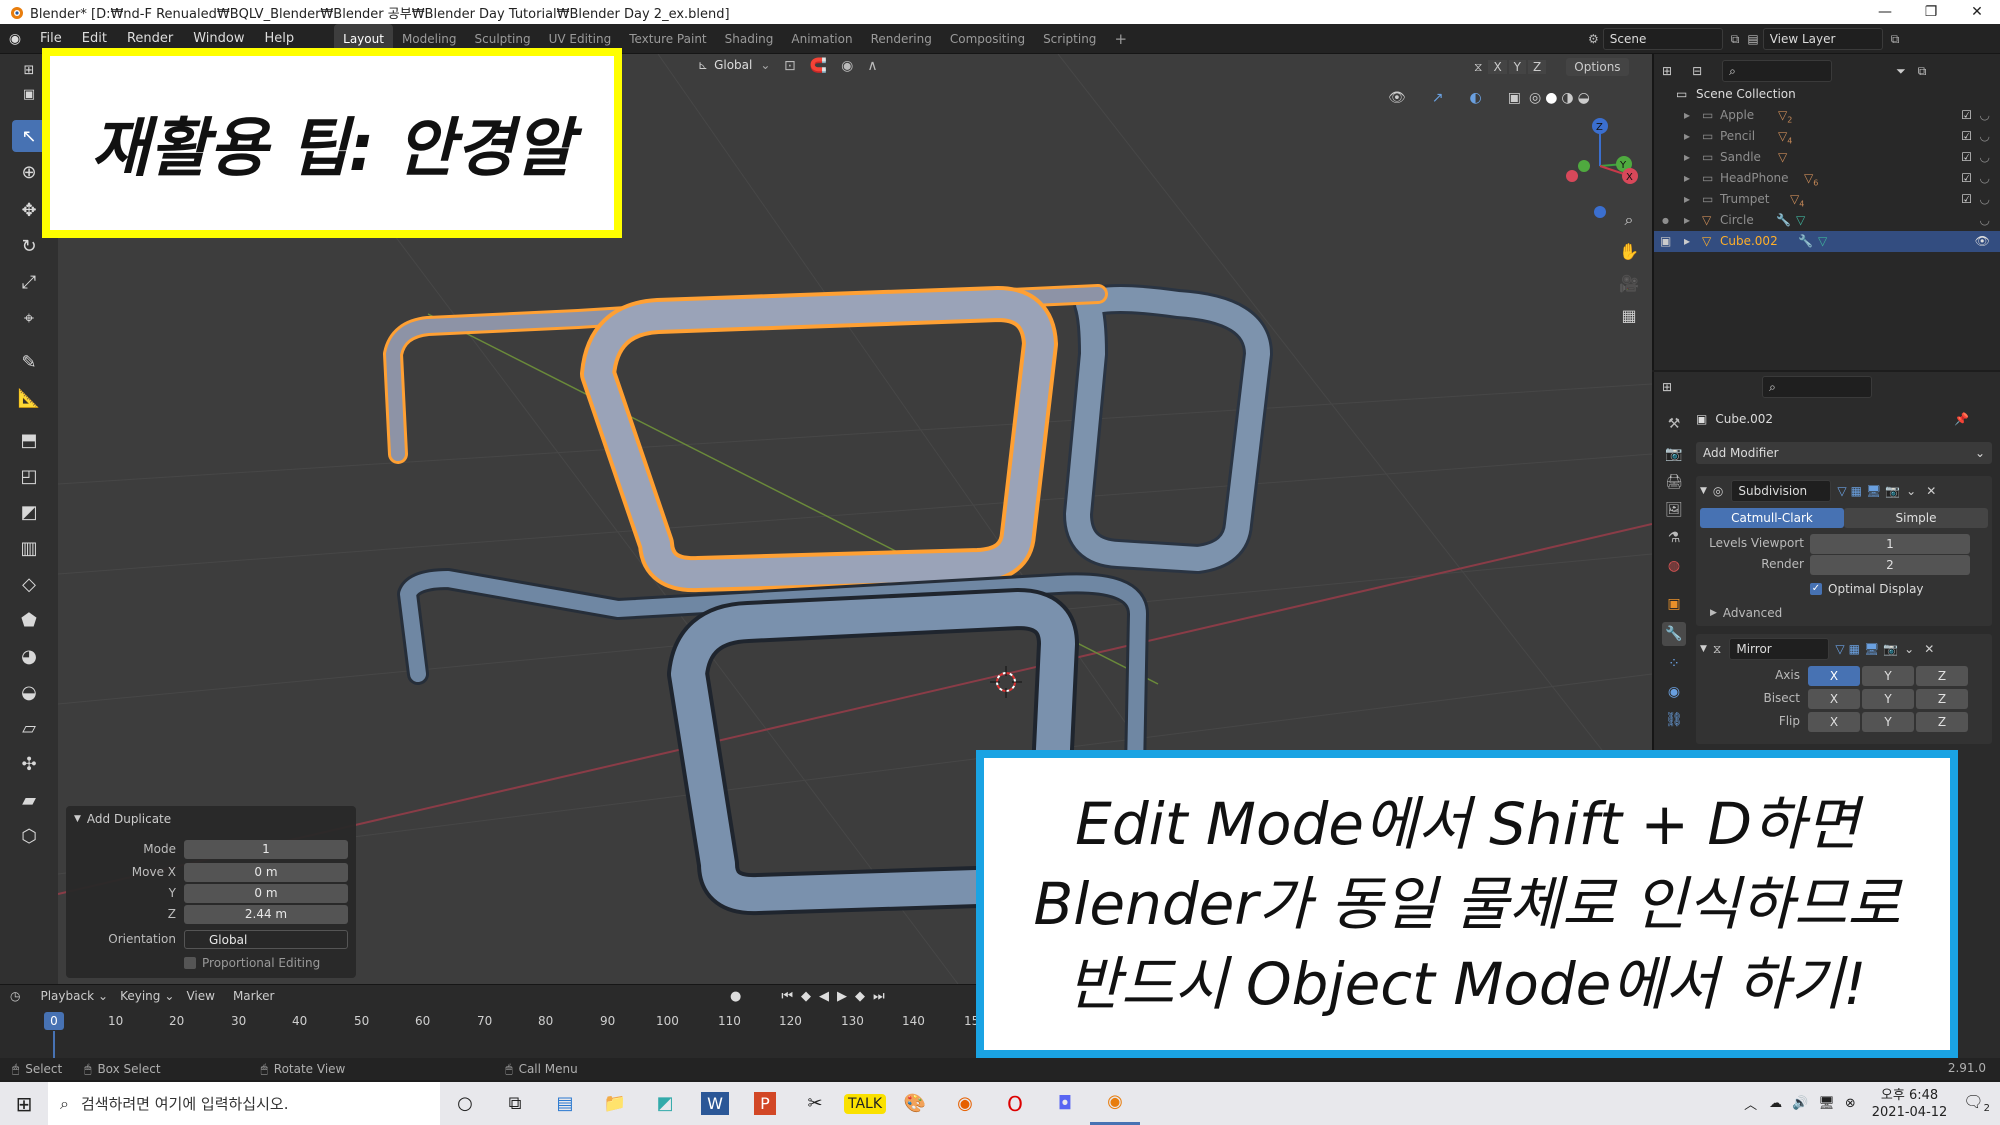 The height and width of the screenshot is (1125, 2000). What do you see at coordinates (915, 1103) in the screenshot?
I see `paint-icon: 🎨` at bounding box center [915, 1103].